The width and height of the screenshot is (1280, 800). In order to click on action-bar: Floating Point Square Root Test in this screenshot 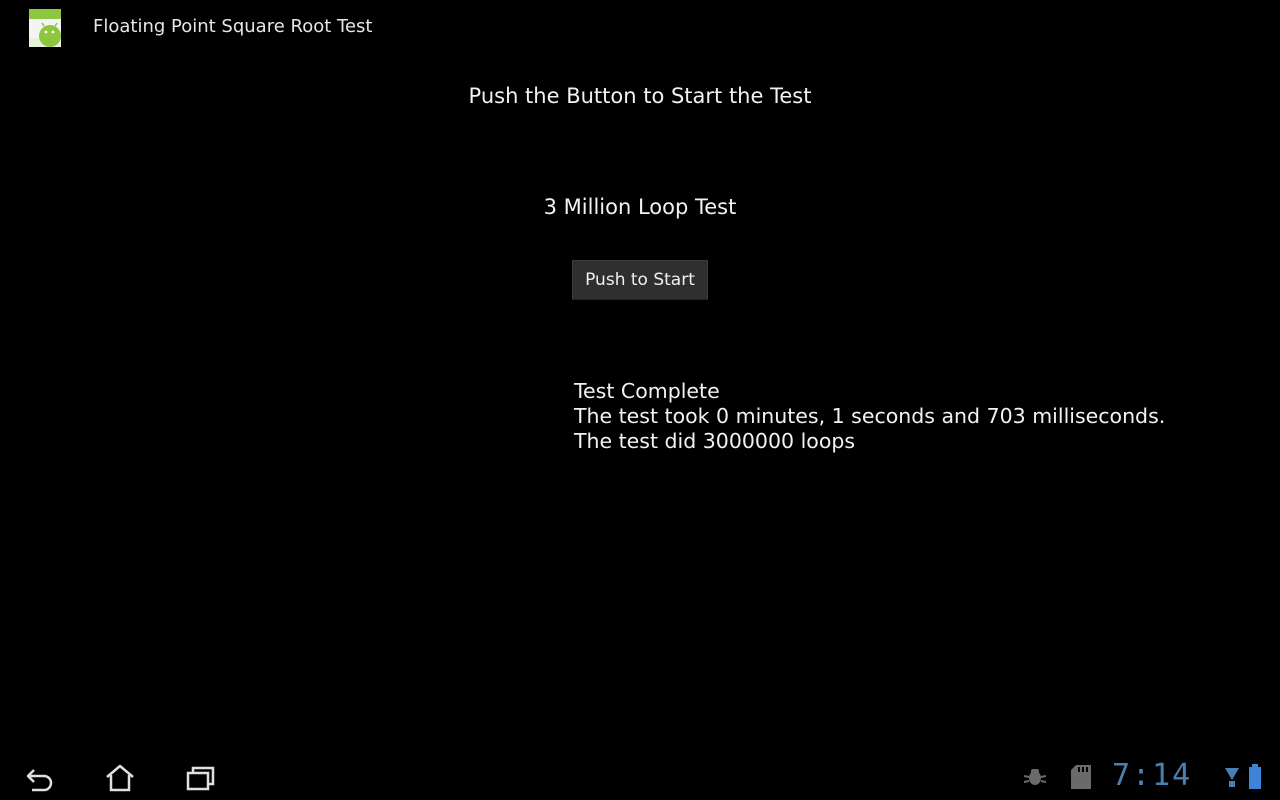, I will do `click(640, 28)`.